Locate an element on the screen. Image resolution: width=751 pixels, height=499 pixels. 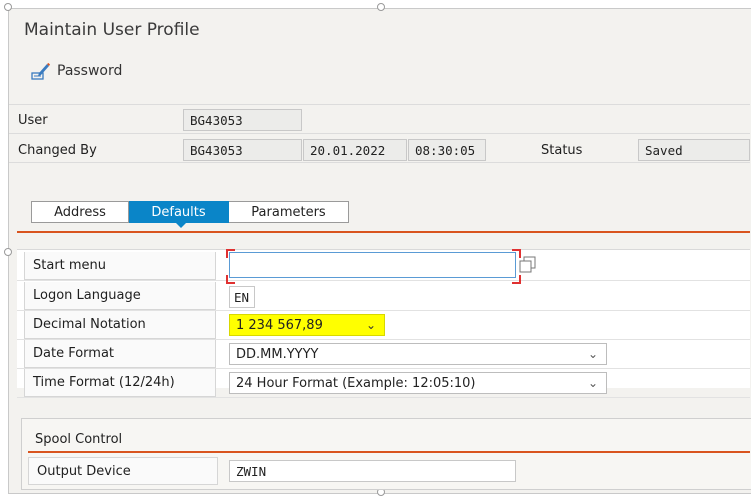
header-top-divider is located at coordinates (379, 104).